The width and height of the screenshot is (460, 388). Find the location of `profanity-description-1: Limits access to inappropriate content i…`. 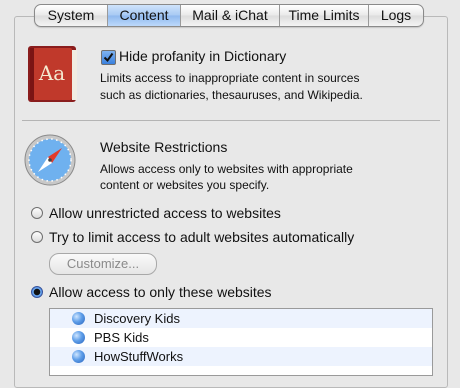

profanity-description-1: Limits access to inappropriate content i… is located at coordinates (230, 78).